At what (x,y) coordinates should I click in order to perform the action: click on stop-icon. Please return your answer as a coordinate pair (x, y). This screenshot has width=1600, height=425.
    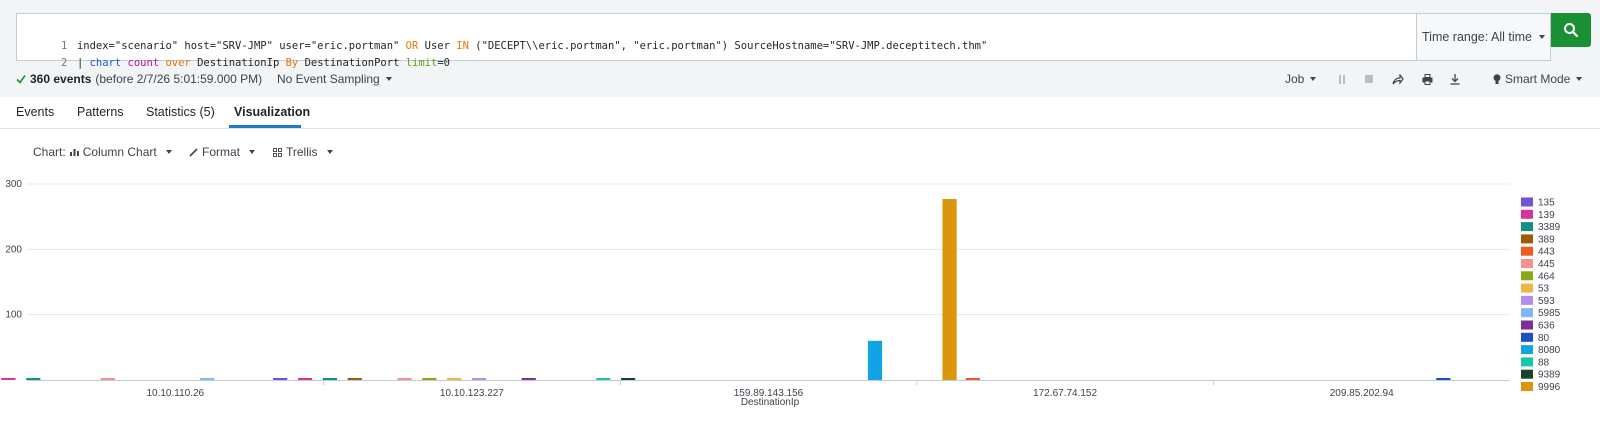
    Looking at the image, I should click on (1369, 79).